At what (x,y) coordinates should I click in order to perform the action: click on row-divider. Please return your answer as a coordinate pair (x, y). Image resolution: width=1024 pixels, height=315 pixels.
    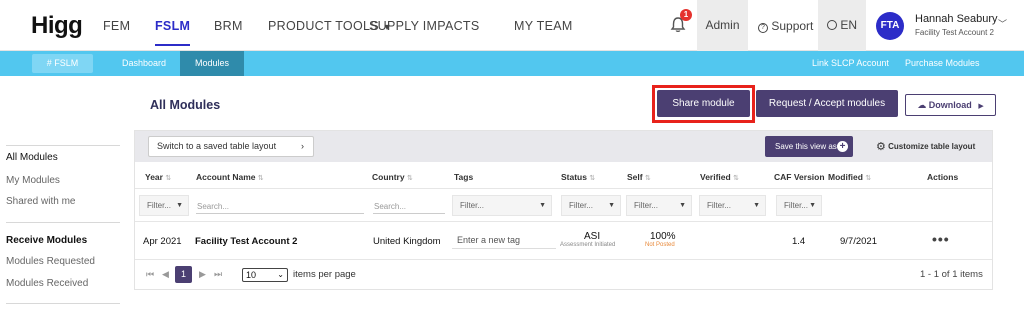
    Looking at the image, I should click on (563, 259).